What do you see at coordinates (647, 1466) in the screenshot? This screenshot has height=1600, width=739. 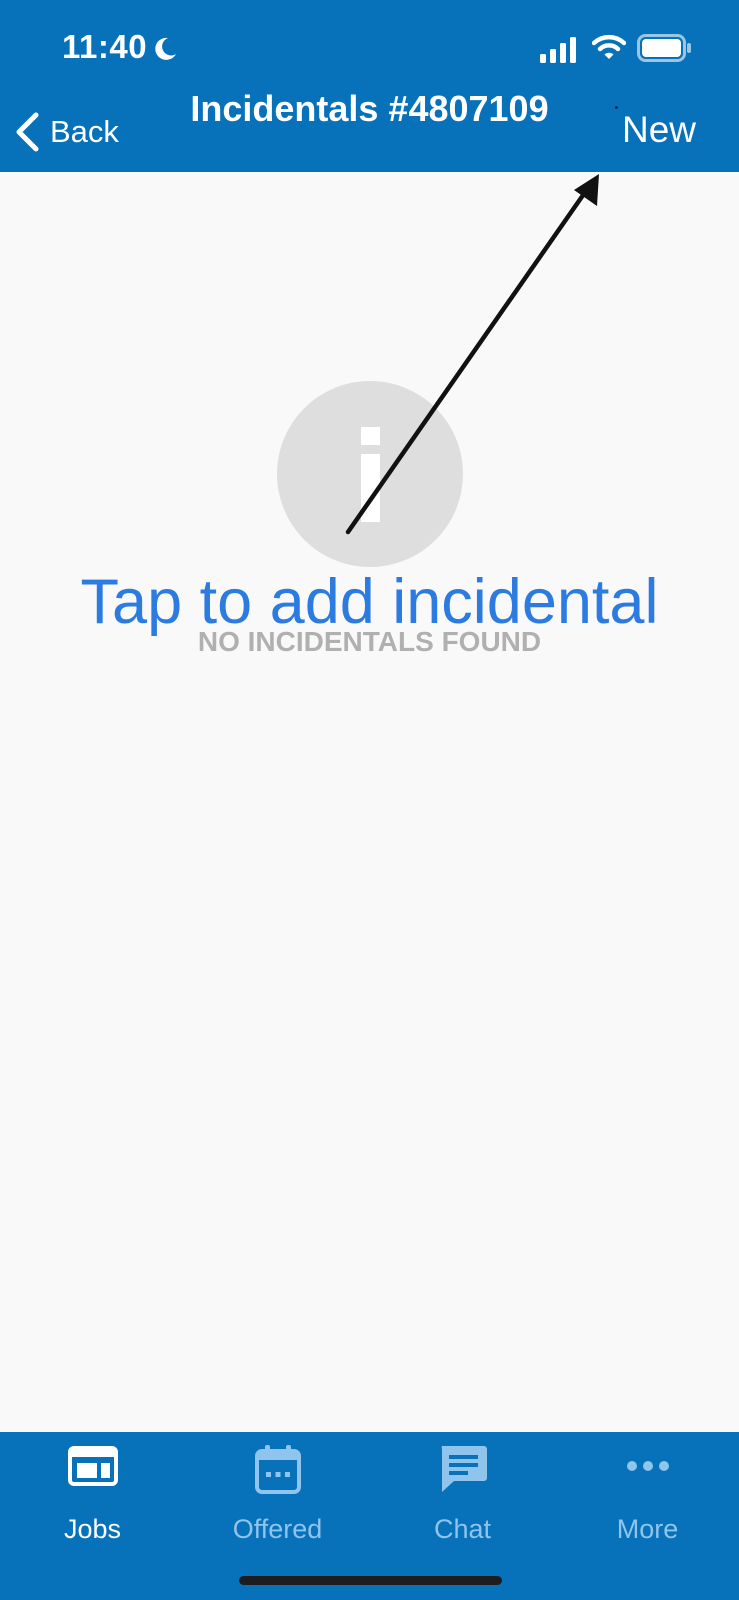 I see `more-icon` at bounding box center [647, 1466].